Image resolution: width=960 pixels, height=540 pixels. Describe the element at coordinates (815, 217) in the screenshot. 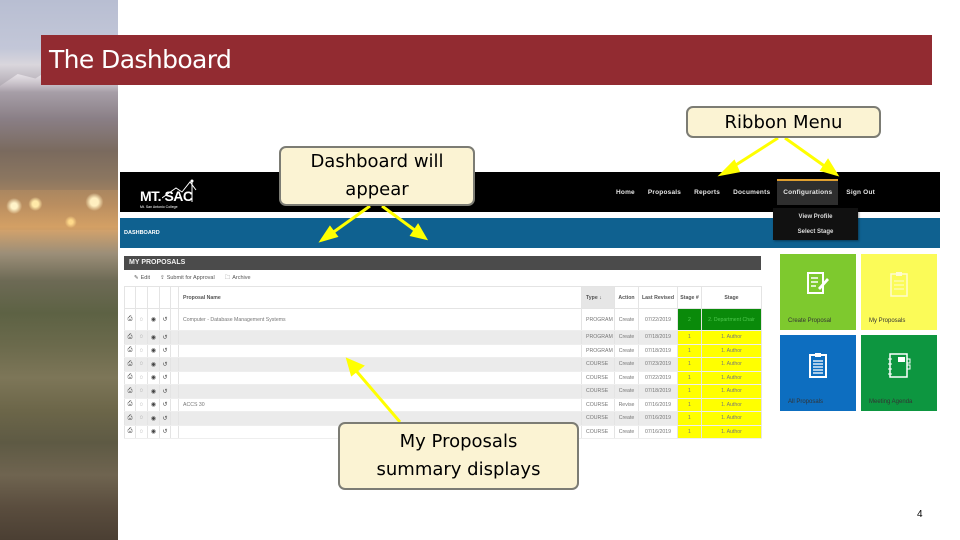

I see `menu-view-profile: View Profile` at that location.